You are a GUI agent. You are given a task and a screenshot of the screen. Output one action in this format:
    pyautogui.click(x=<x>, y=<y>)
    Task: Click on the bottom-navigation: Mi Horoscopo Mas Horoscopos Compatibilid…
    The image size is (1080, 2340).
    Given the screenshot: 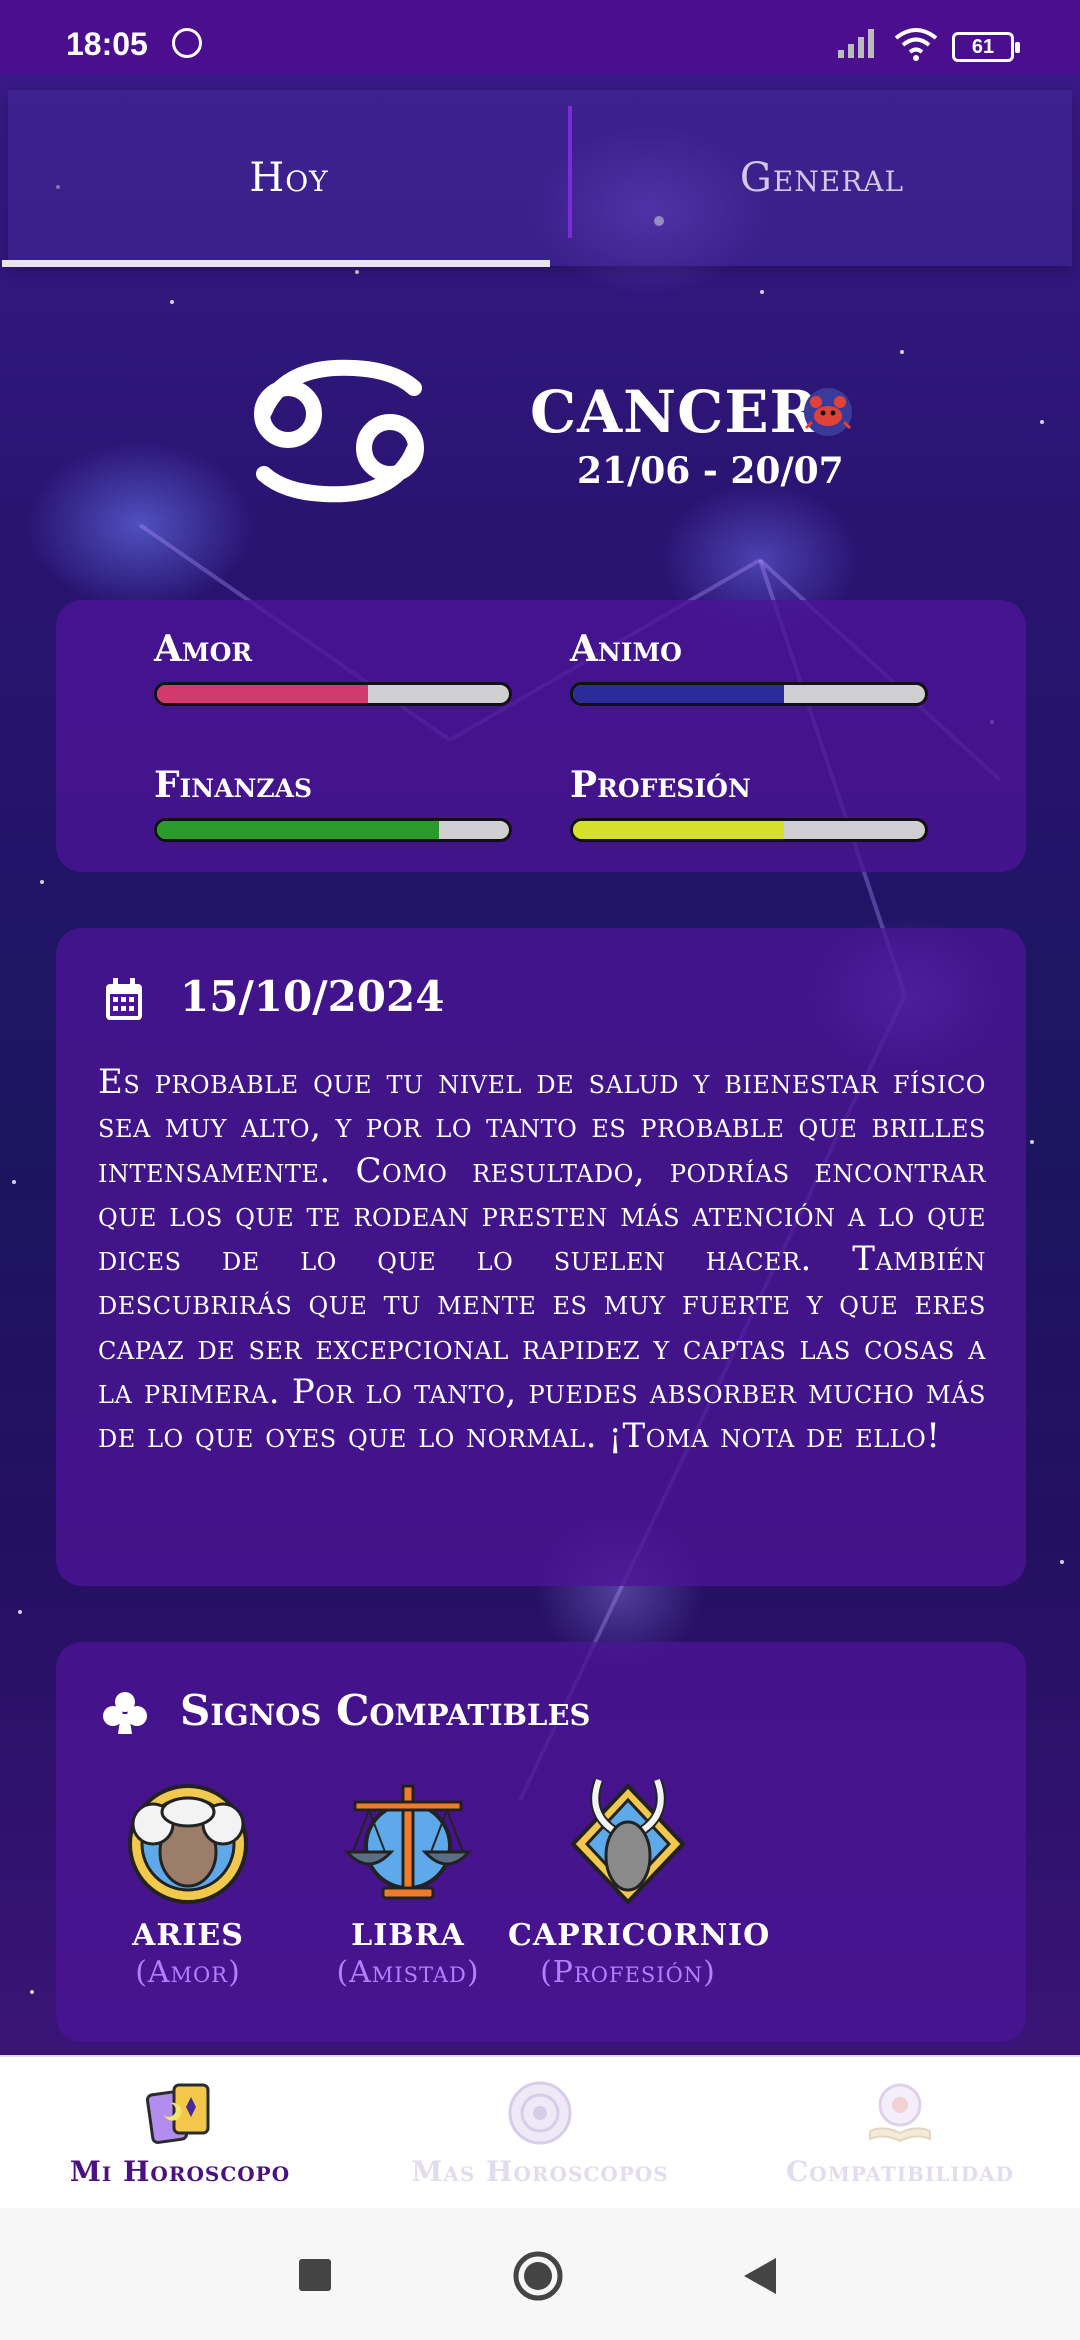 What is the action you would take?
    pyautogui.click(x=540, y=2132)
    